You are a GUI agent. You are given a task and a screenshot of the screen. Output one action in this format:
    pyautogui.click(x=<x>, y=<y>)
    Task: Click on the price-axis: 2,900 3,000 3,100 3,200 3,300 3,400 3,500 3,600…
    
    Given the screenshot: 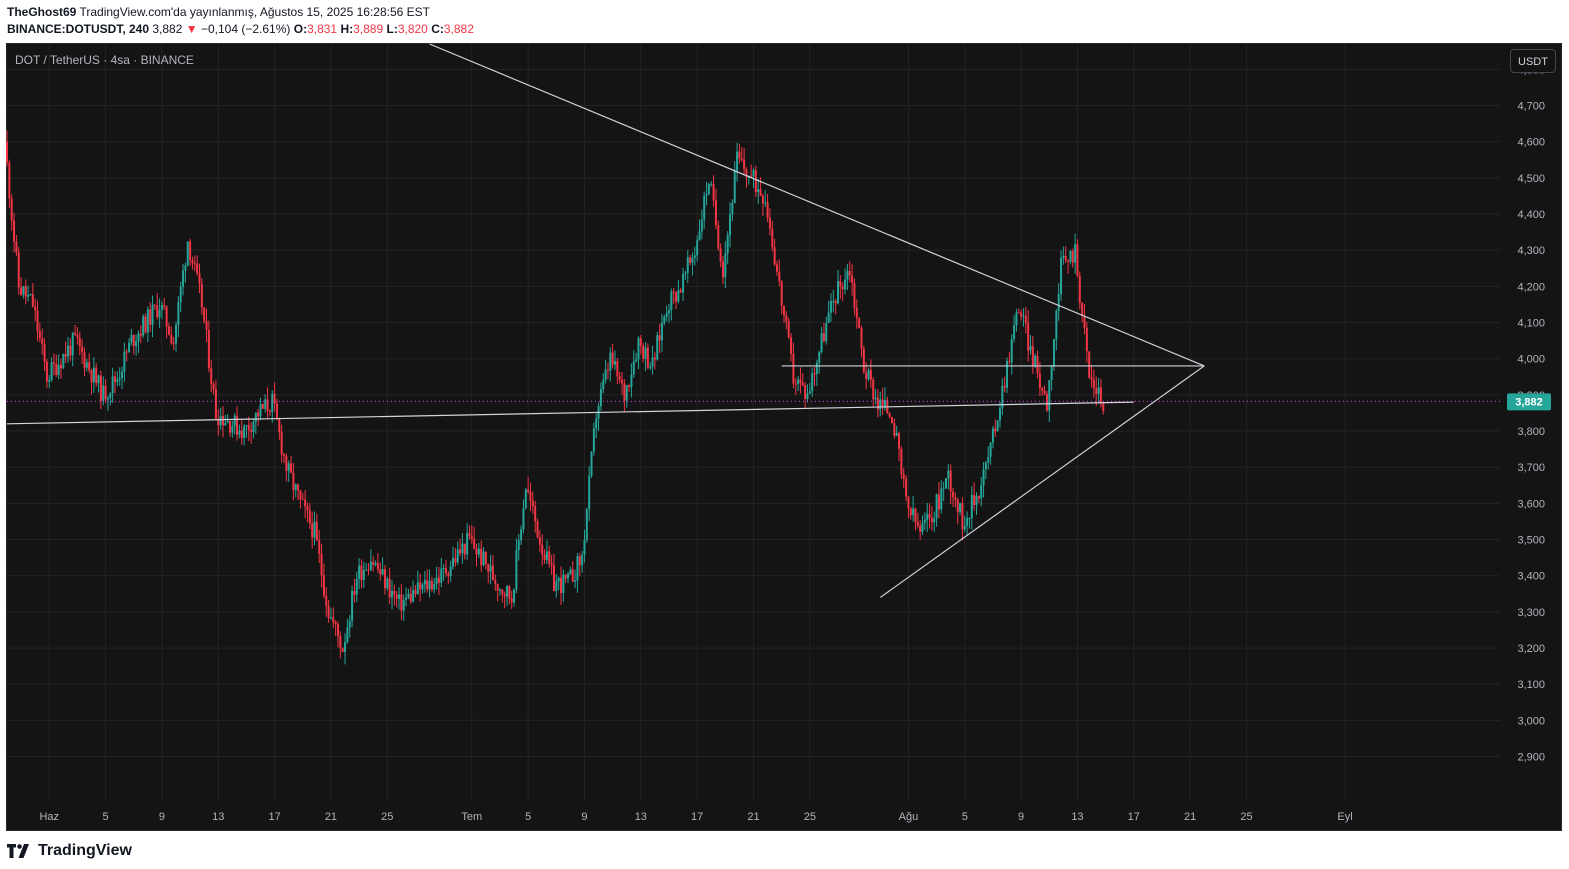 What is the action you would take?
    pyautogui.click(x=1531, y=413)
    